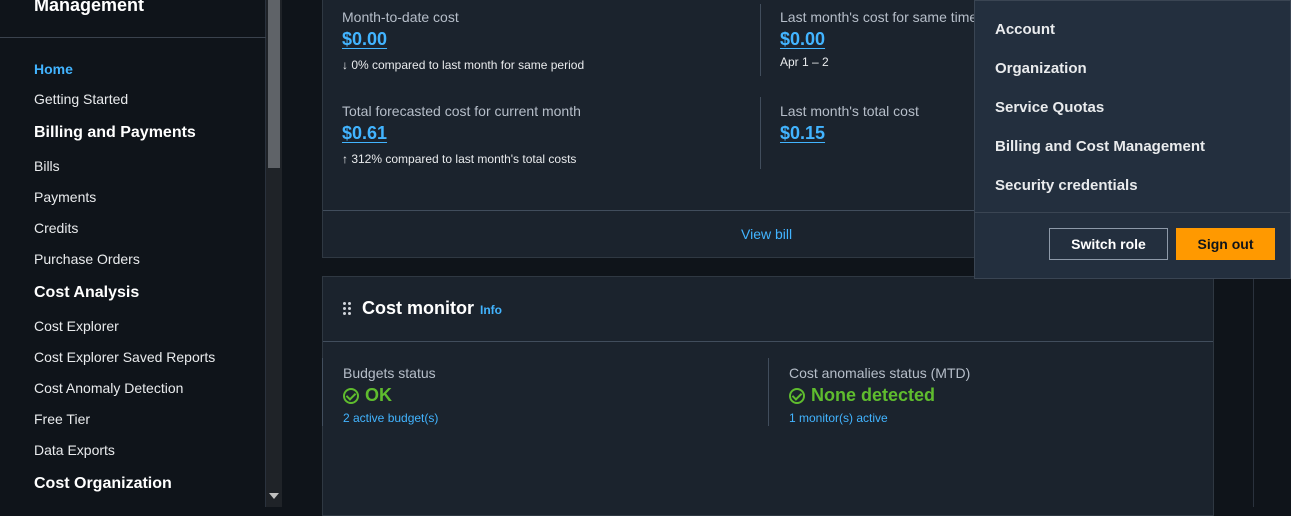 The height and width of the screenshot is (516, 1291). I want to click on forecast-cost-label: Total forecasted cost for current month, so click(461, 111).